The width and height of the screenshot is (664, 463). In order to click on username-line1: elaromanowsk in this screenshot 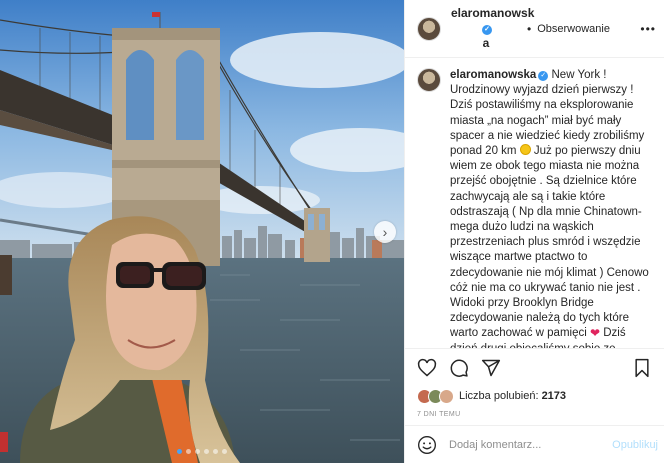, I will do `click(493, 13)`.